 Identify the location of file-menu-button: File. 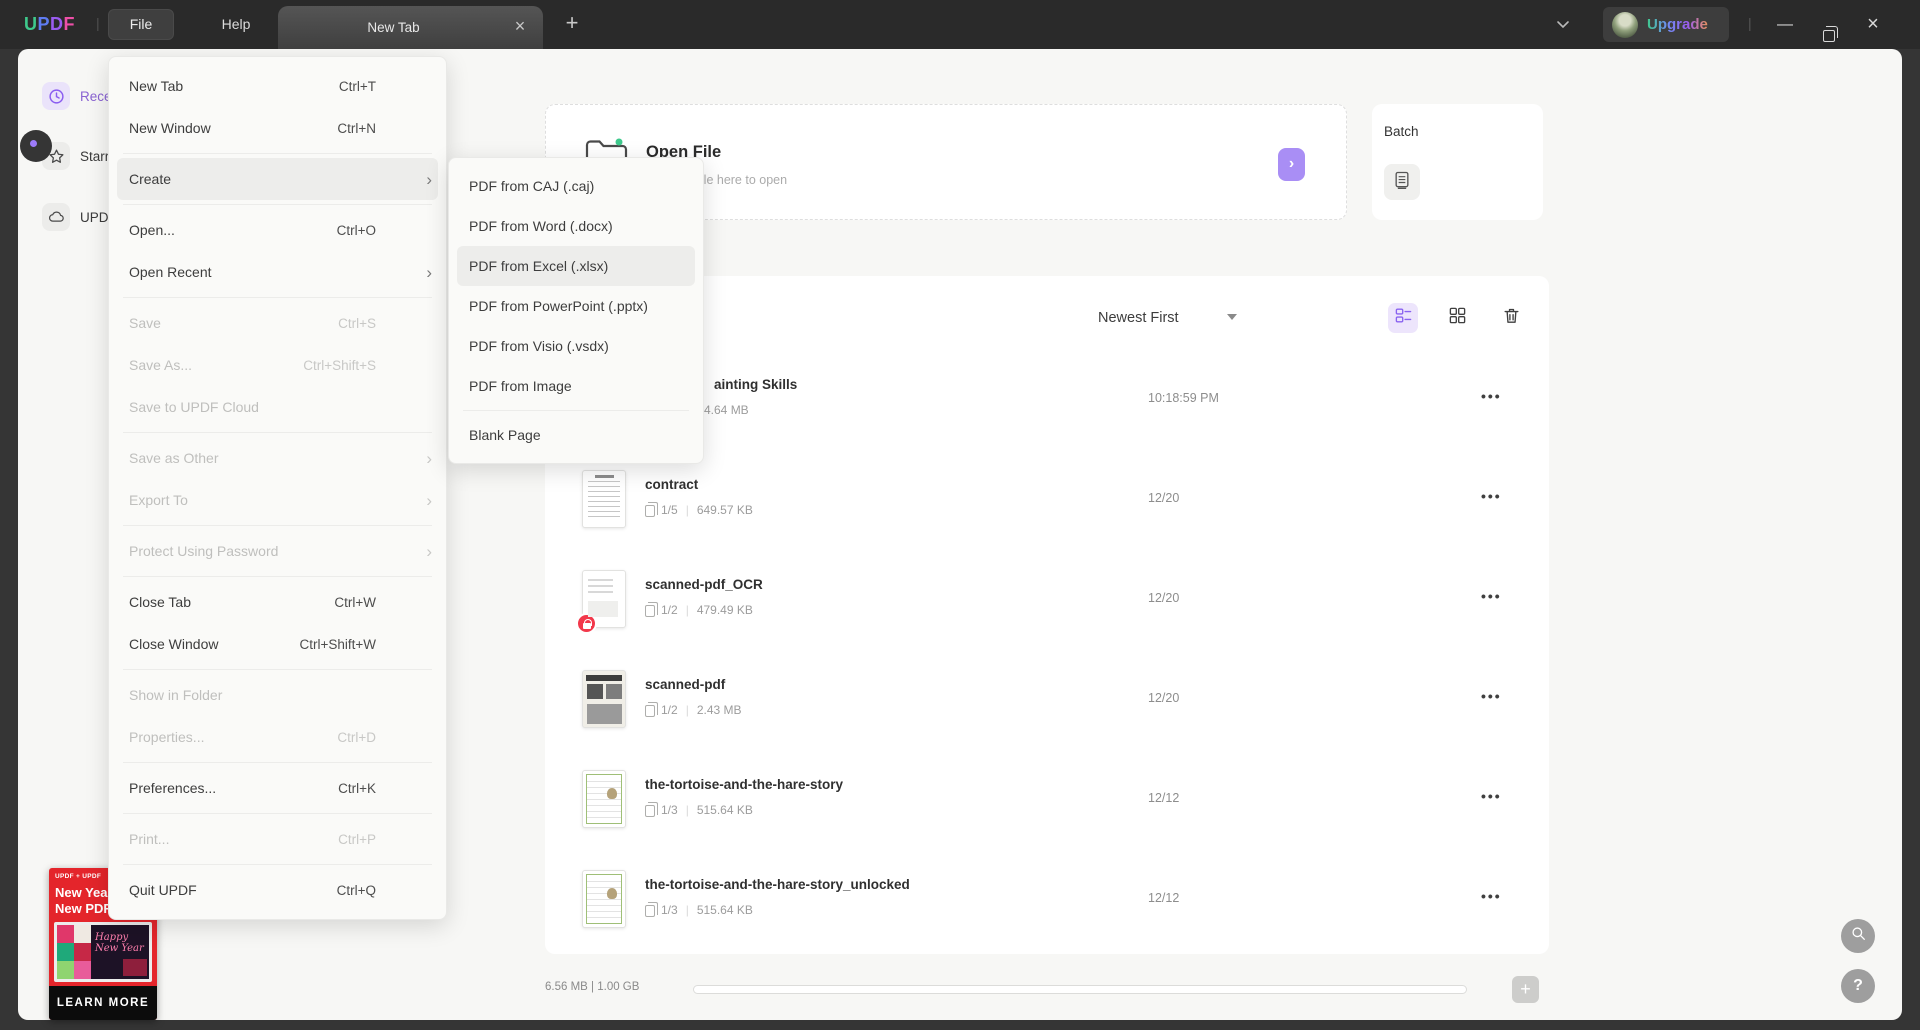
(141, 24).